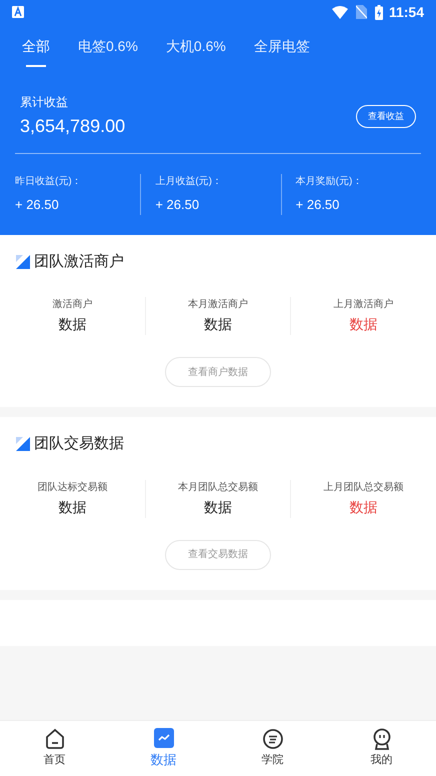 The width and height of the screenshot is (436, 776). I want to click on total-earnings-label: 累计收益, so click(44, 102).